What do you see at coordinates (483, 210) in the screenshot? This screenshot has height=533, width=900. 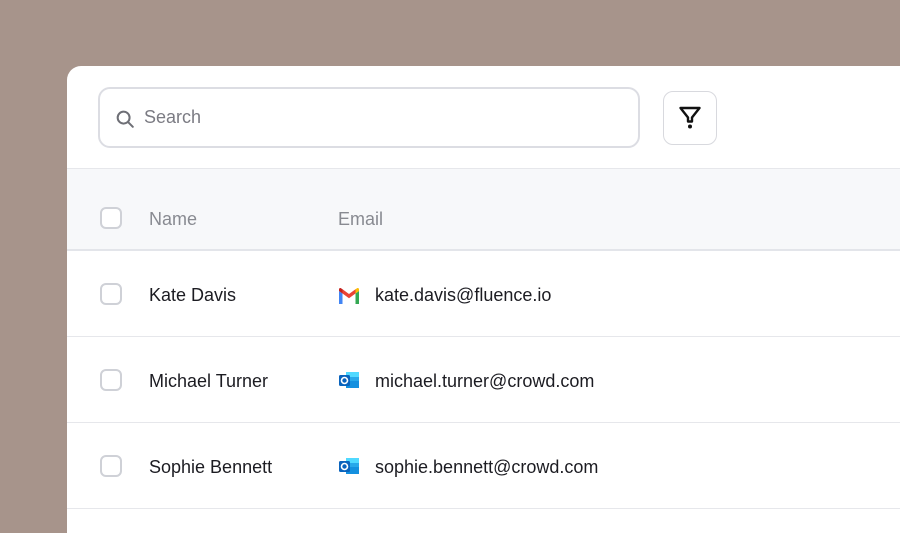 I see `table-header: Name Email` at bounding box center [483, 210].